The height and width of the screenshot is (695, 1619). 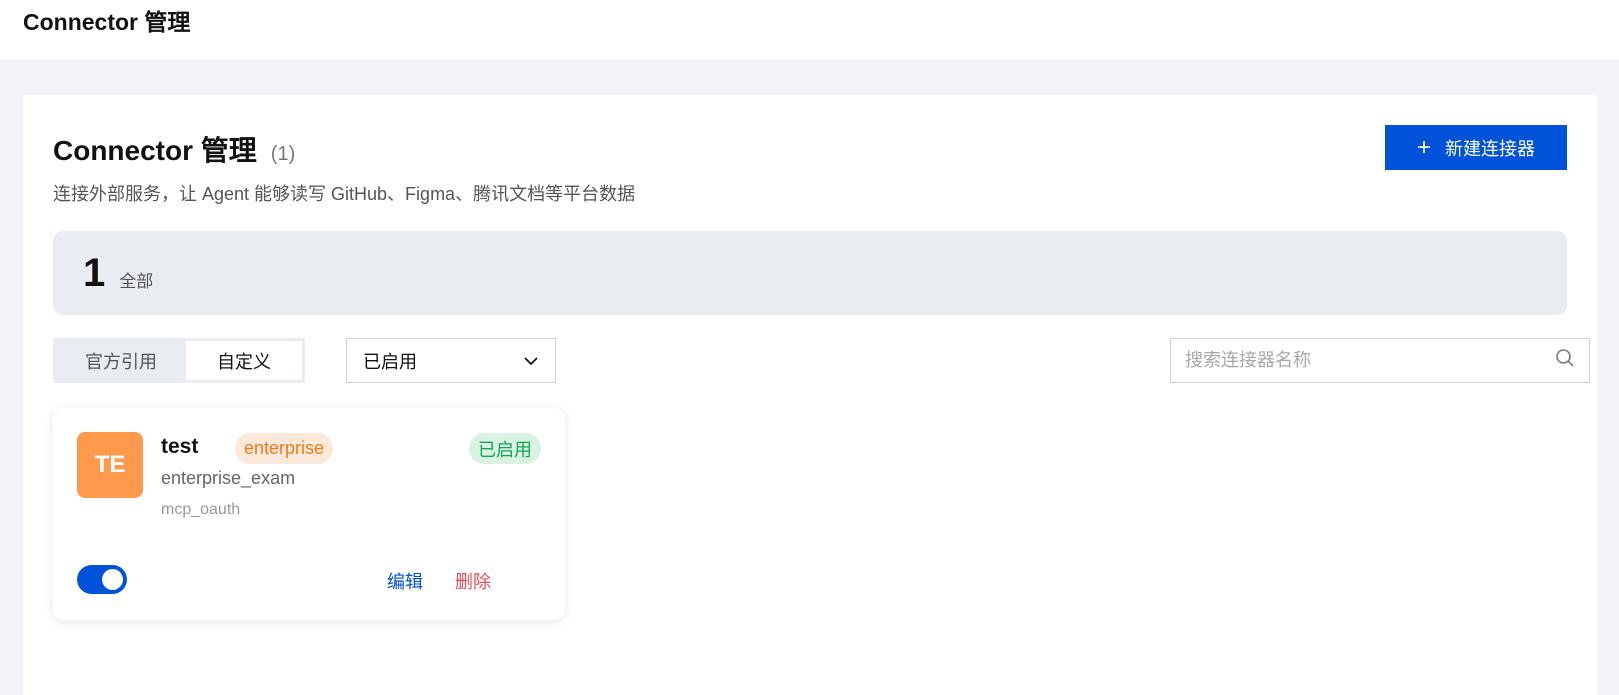 I want to click on source-segmented-control: 官方引用 自定义, so click(x=179, y=360).